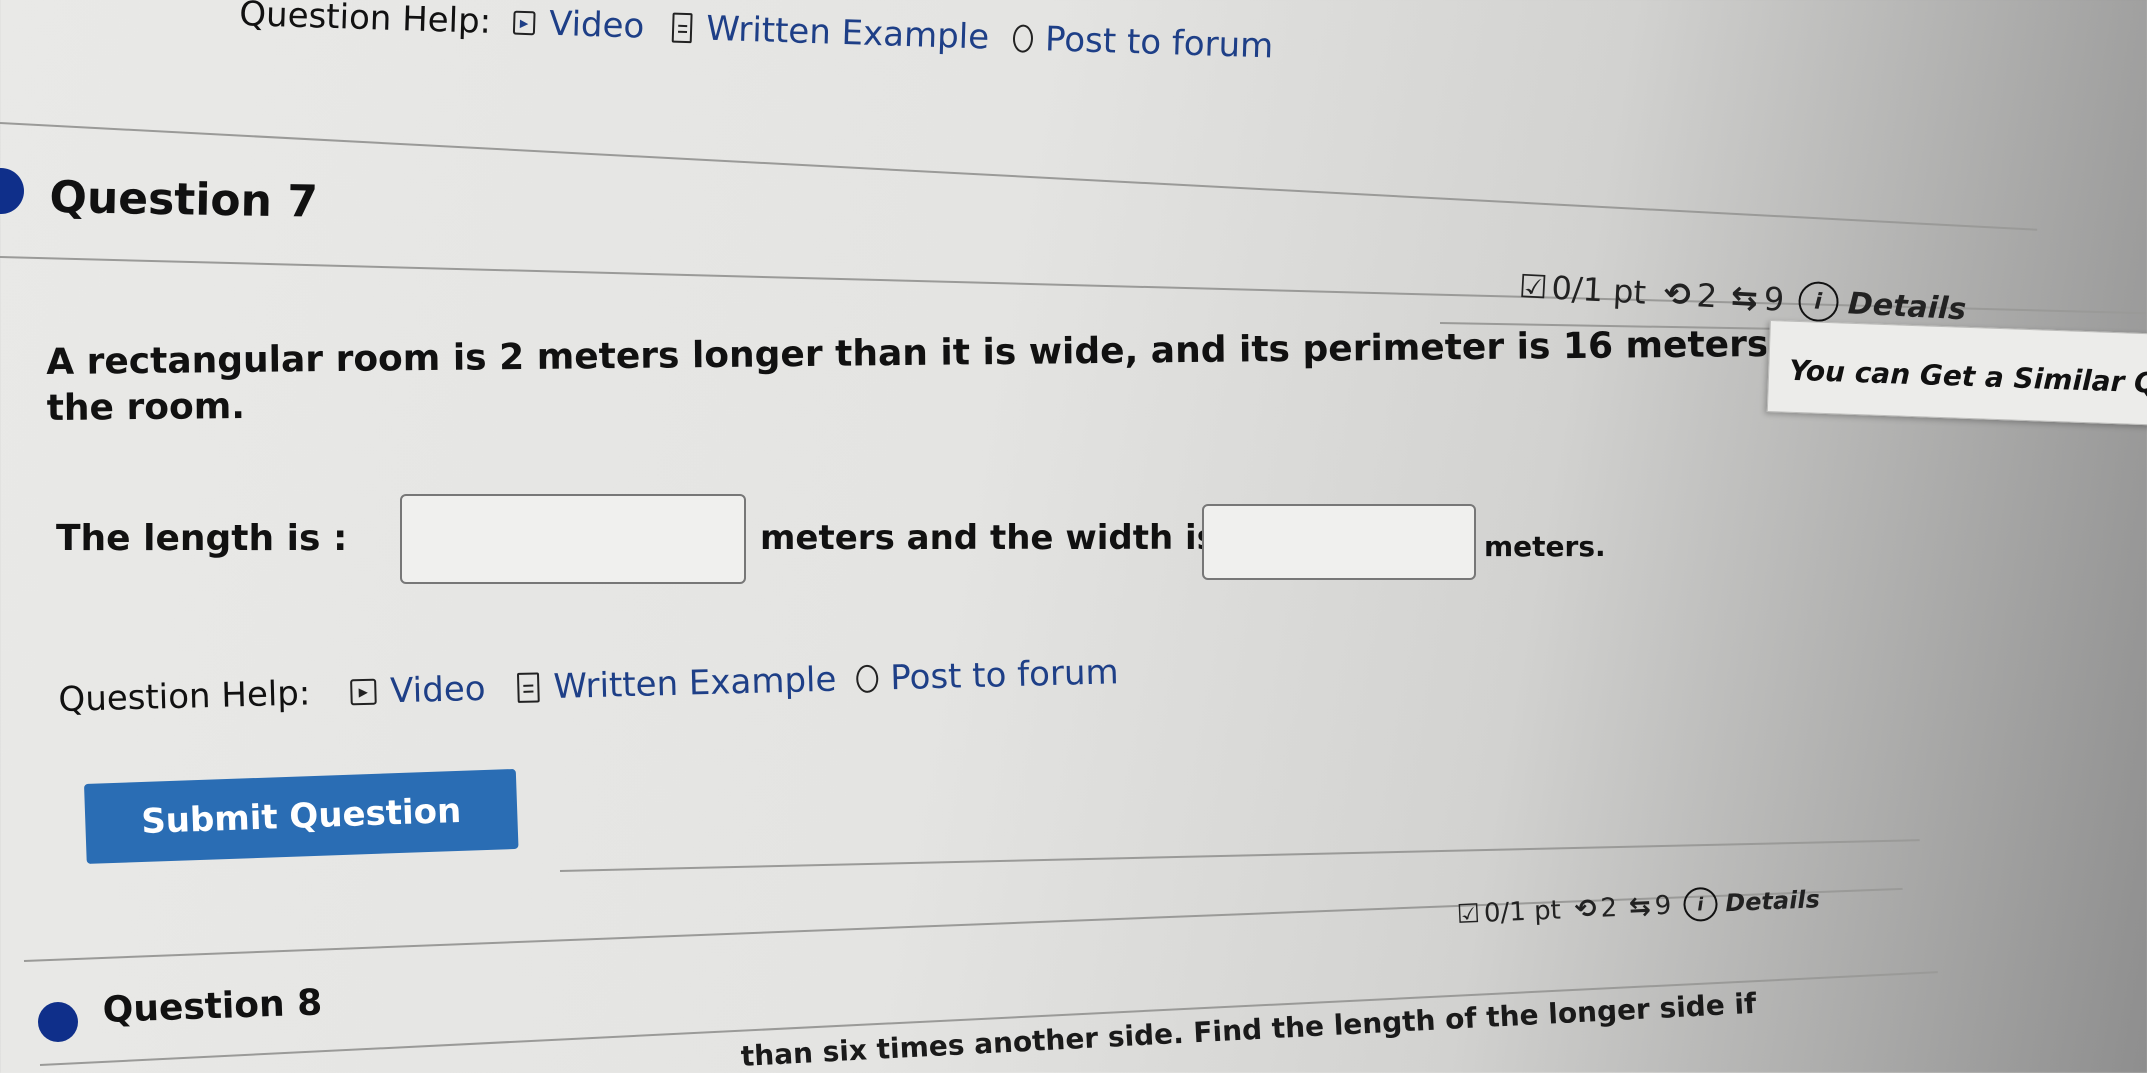 The width and height of the screenshot is (2147, 1073). Describe the element at coordinates (301, 816) in the screenshot. I see `submit-question-button: Submit Question` at that location.